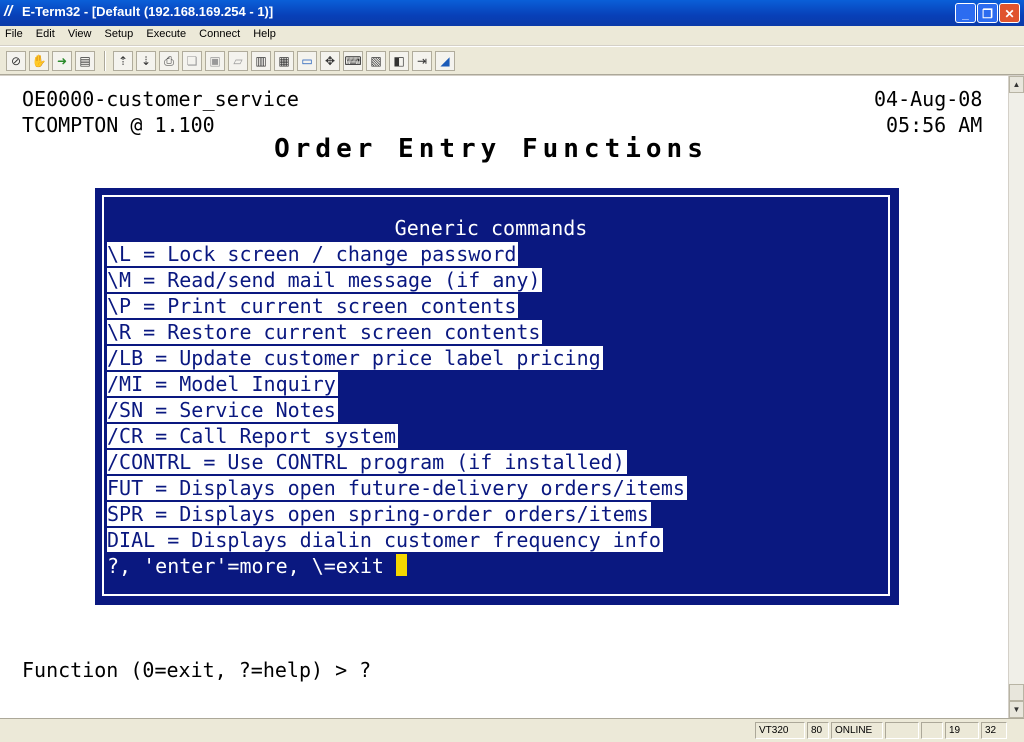  What do you see at coordinates (160, 99) in the screenshot?
I see `program-name: OE0000-customer_service` at bounding box center [160, 99].